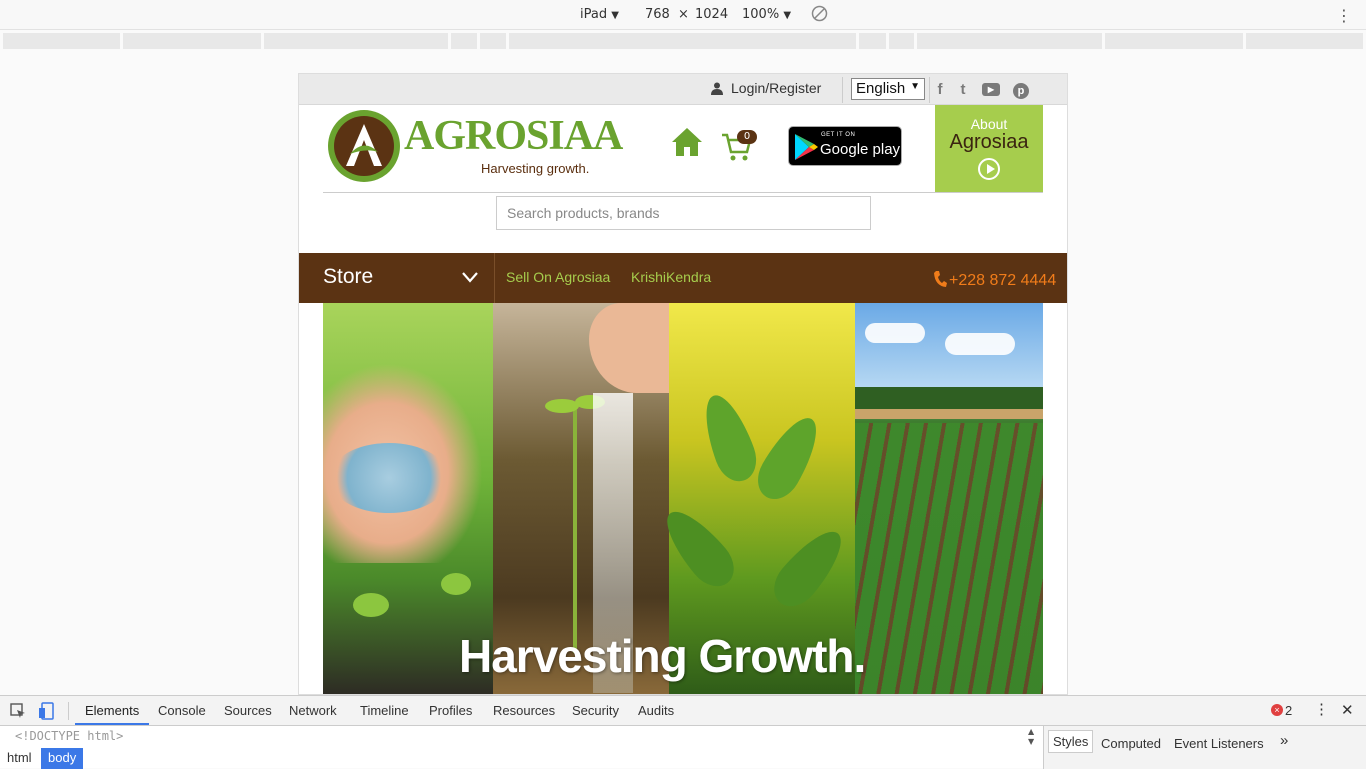 This screenshot has width=1366, height=769. I want to click on nav-link-sell: Sell On Agrosiaa, so click(558, 277).